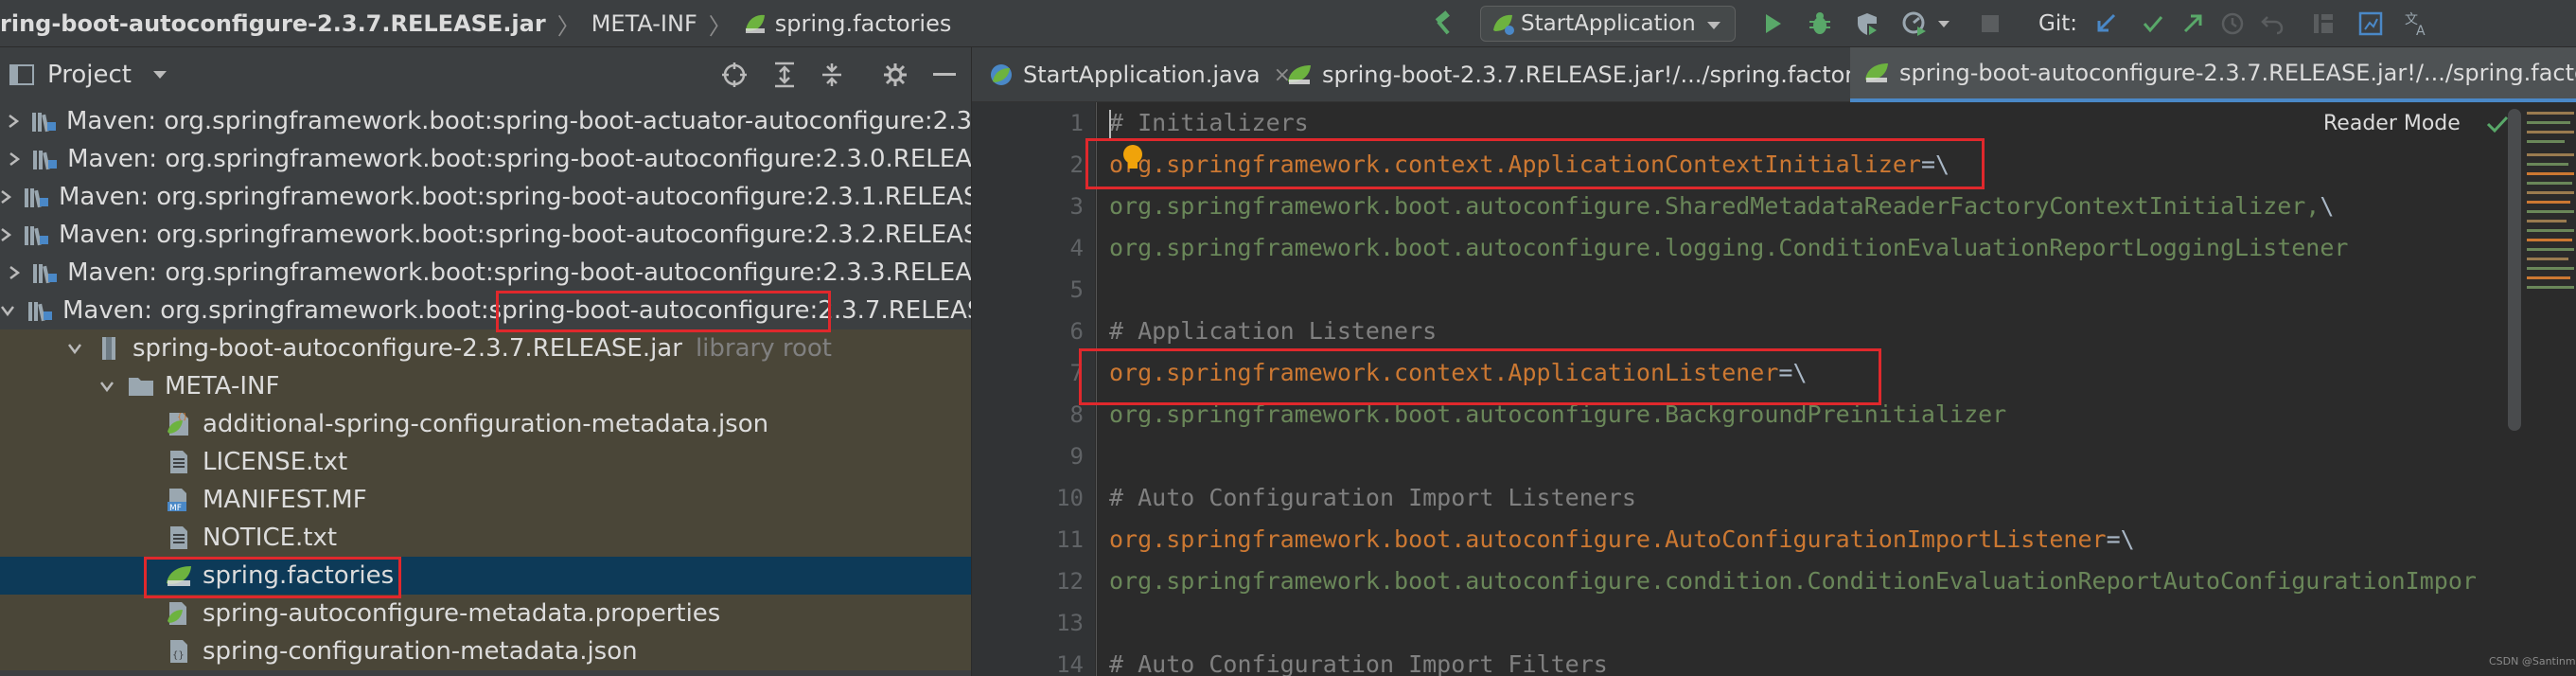 This screenshot has height=676, width=2576. What do you see at coordinates (2327, 206) in the screenshot?
I see `line-continuation: \` at bounding box center [2327, 206].